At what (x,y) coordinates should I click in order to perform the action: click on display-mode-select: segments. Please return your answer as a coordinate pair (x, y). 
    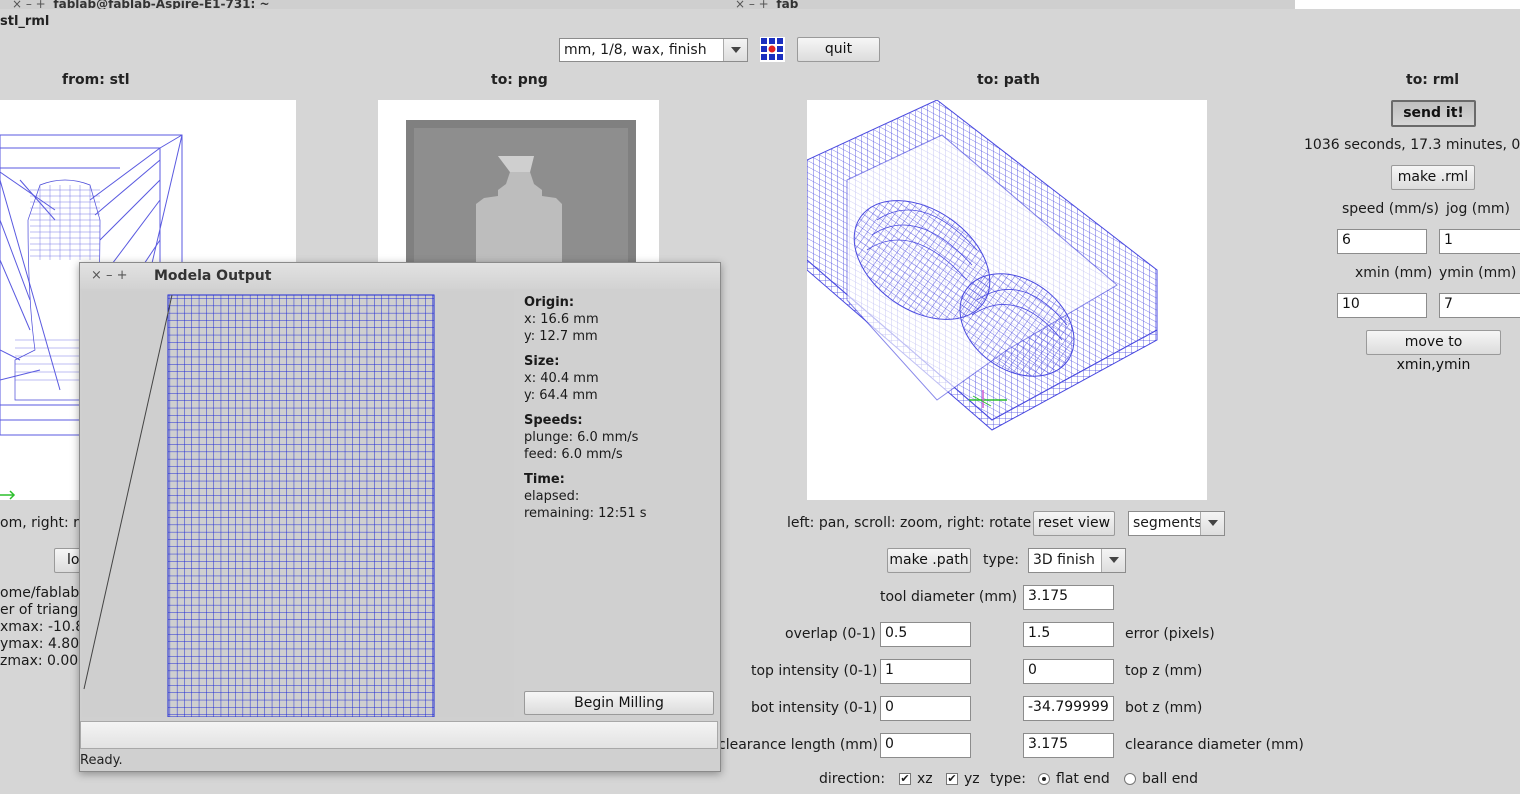
    Looking at the image, I should click on (1176, 523).